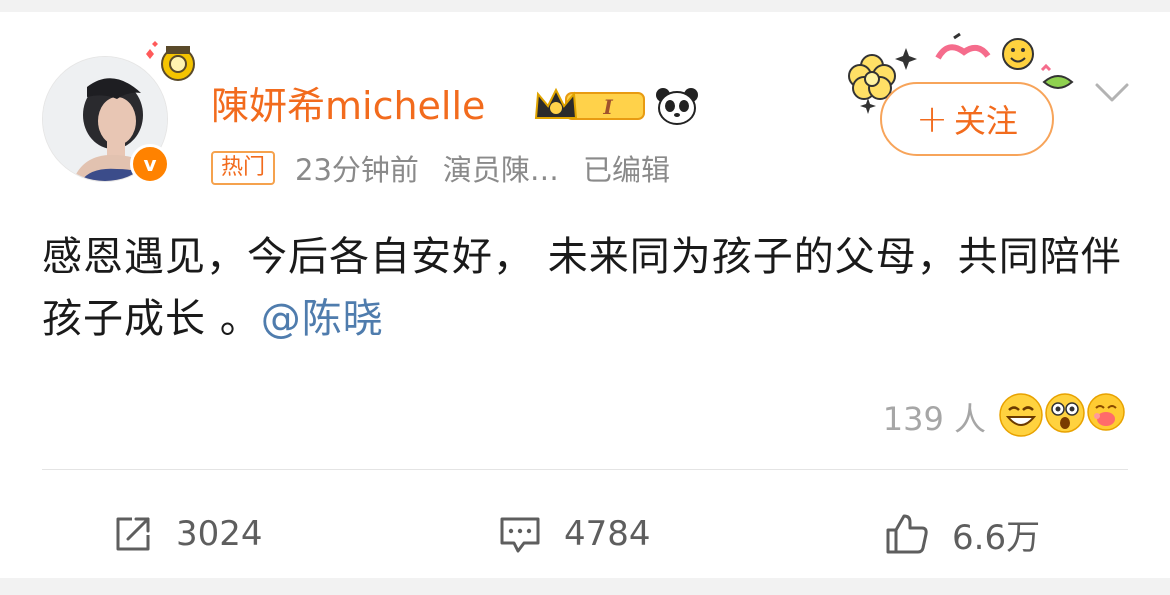  I want to click on plus-icon: +, so click(932, 119).